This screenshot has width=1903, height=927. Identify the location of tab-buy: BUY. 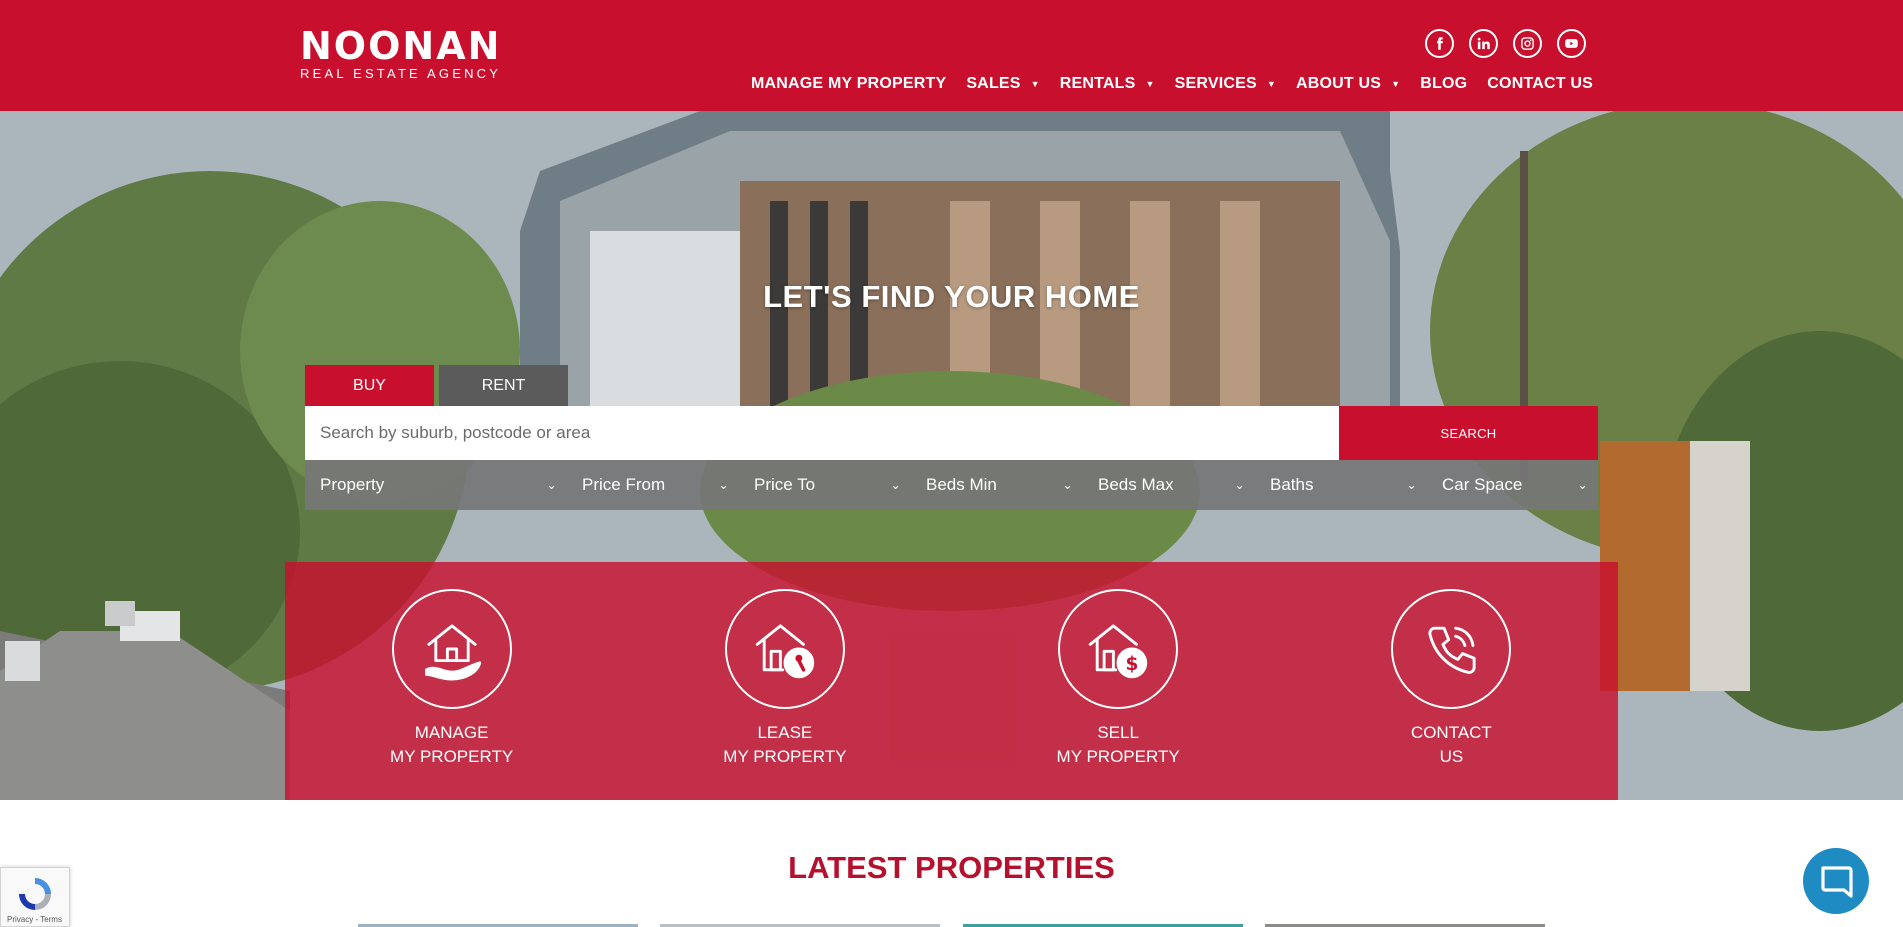
(369, 385).